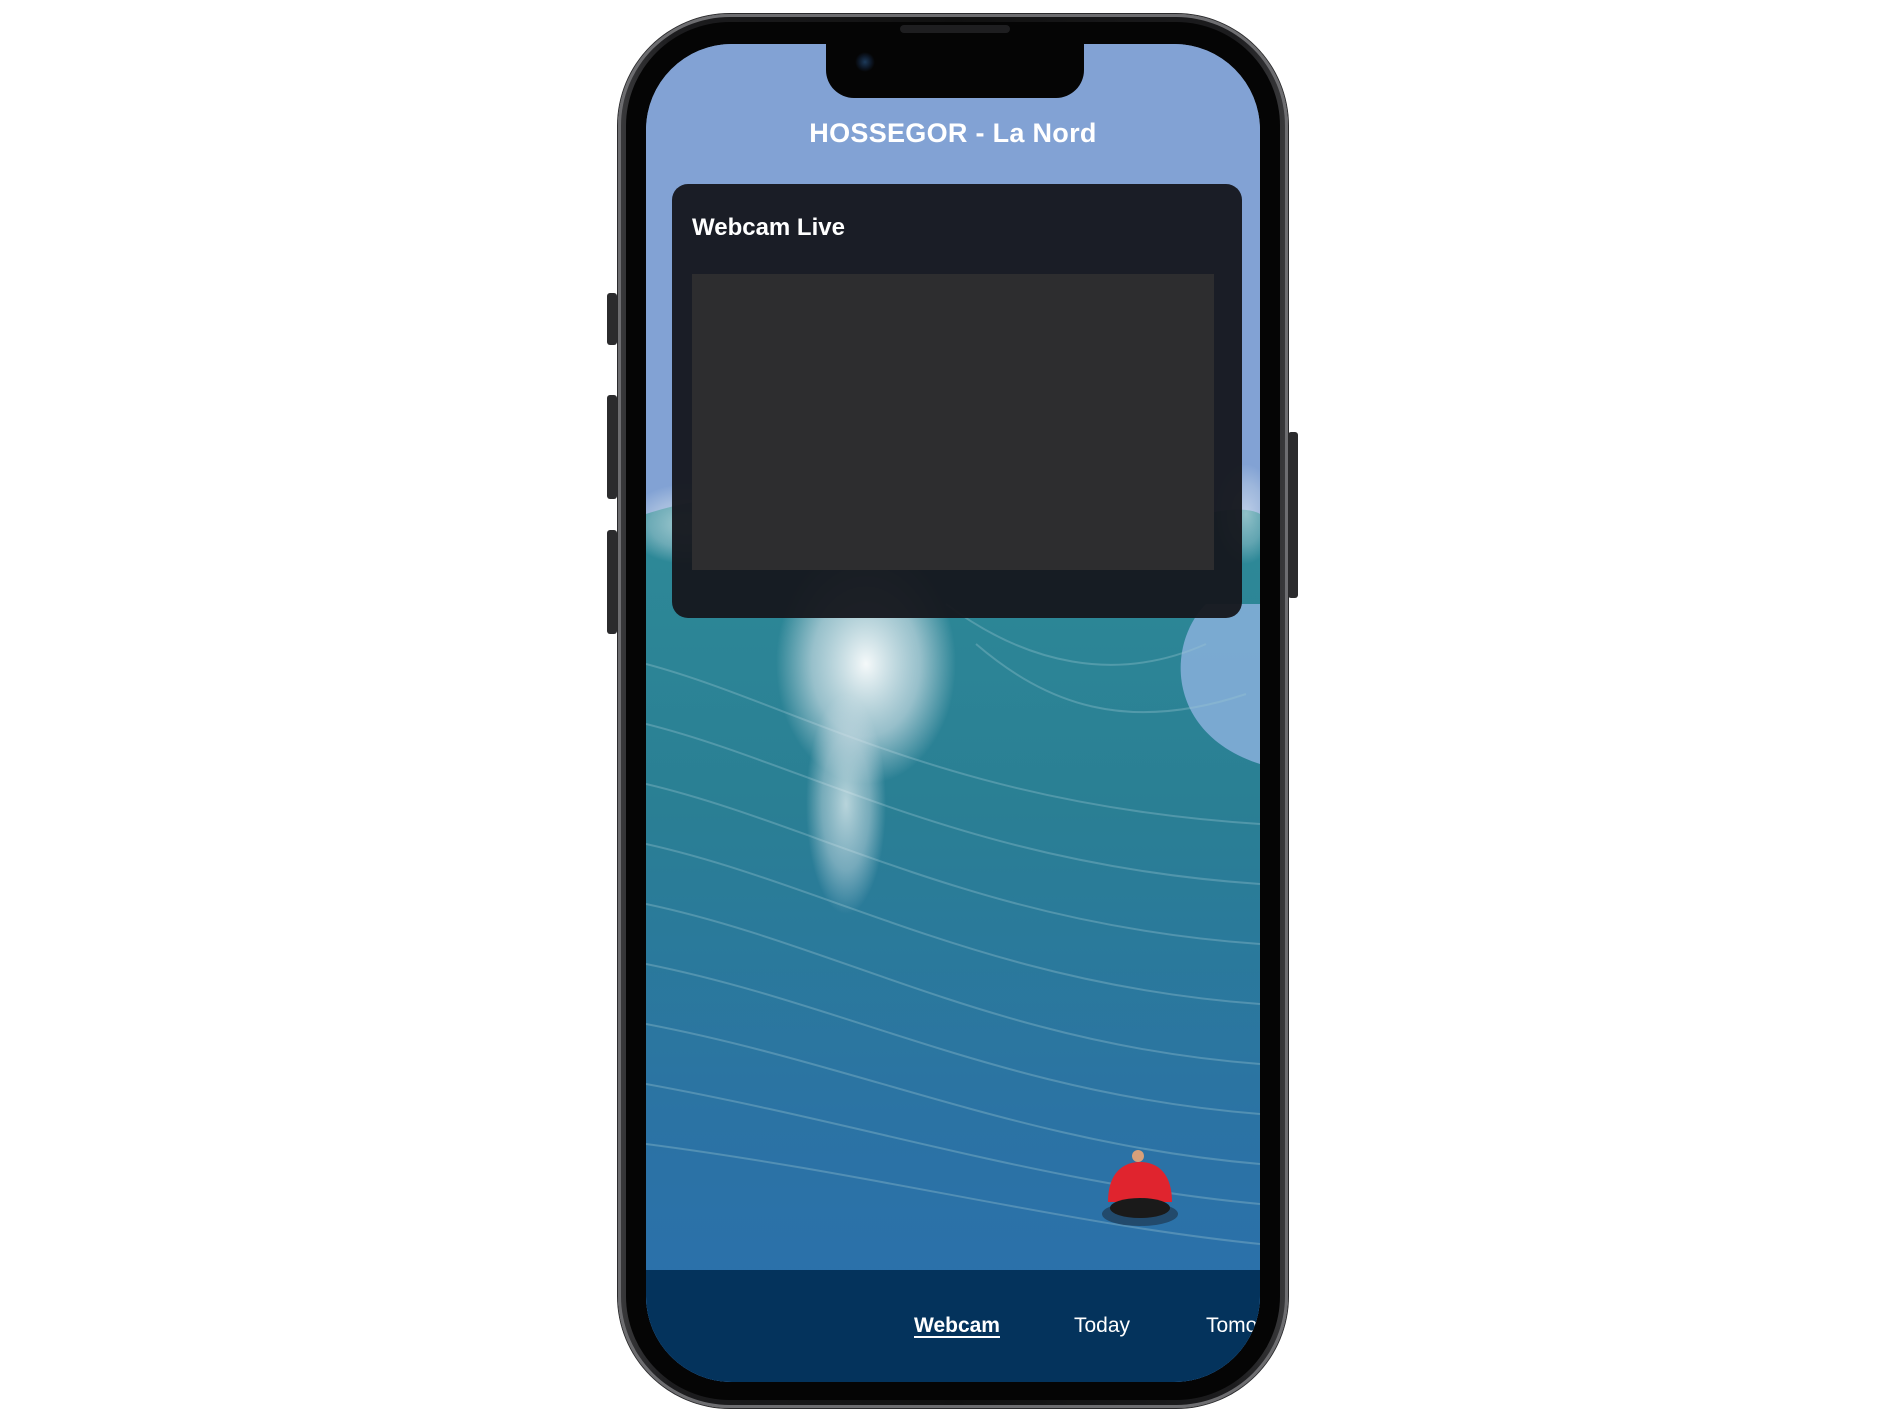  I want to click on volume-up-button, so click(612, 447).